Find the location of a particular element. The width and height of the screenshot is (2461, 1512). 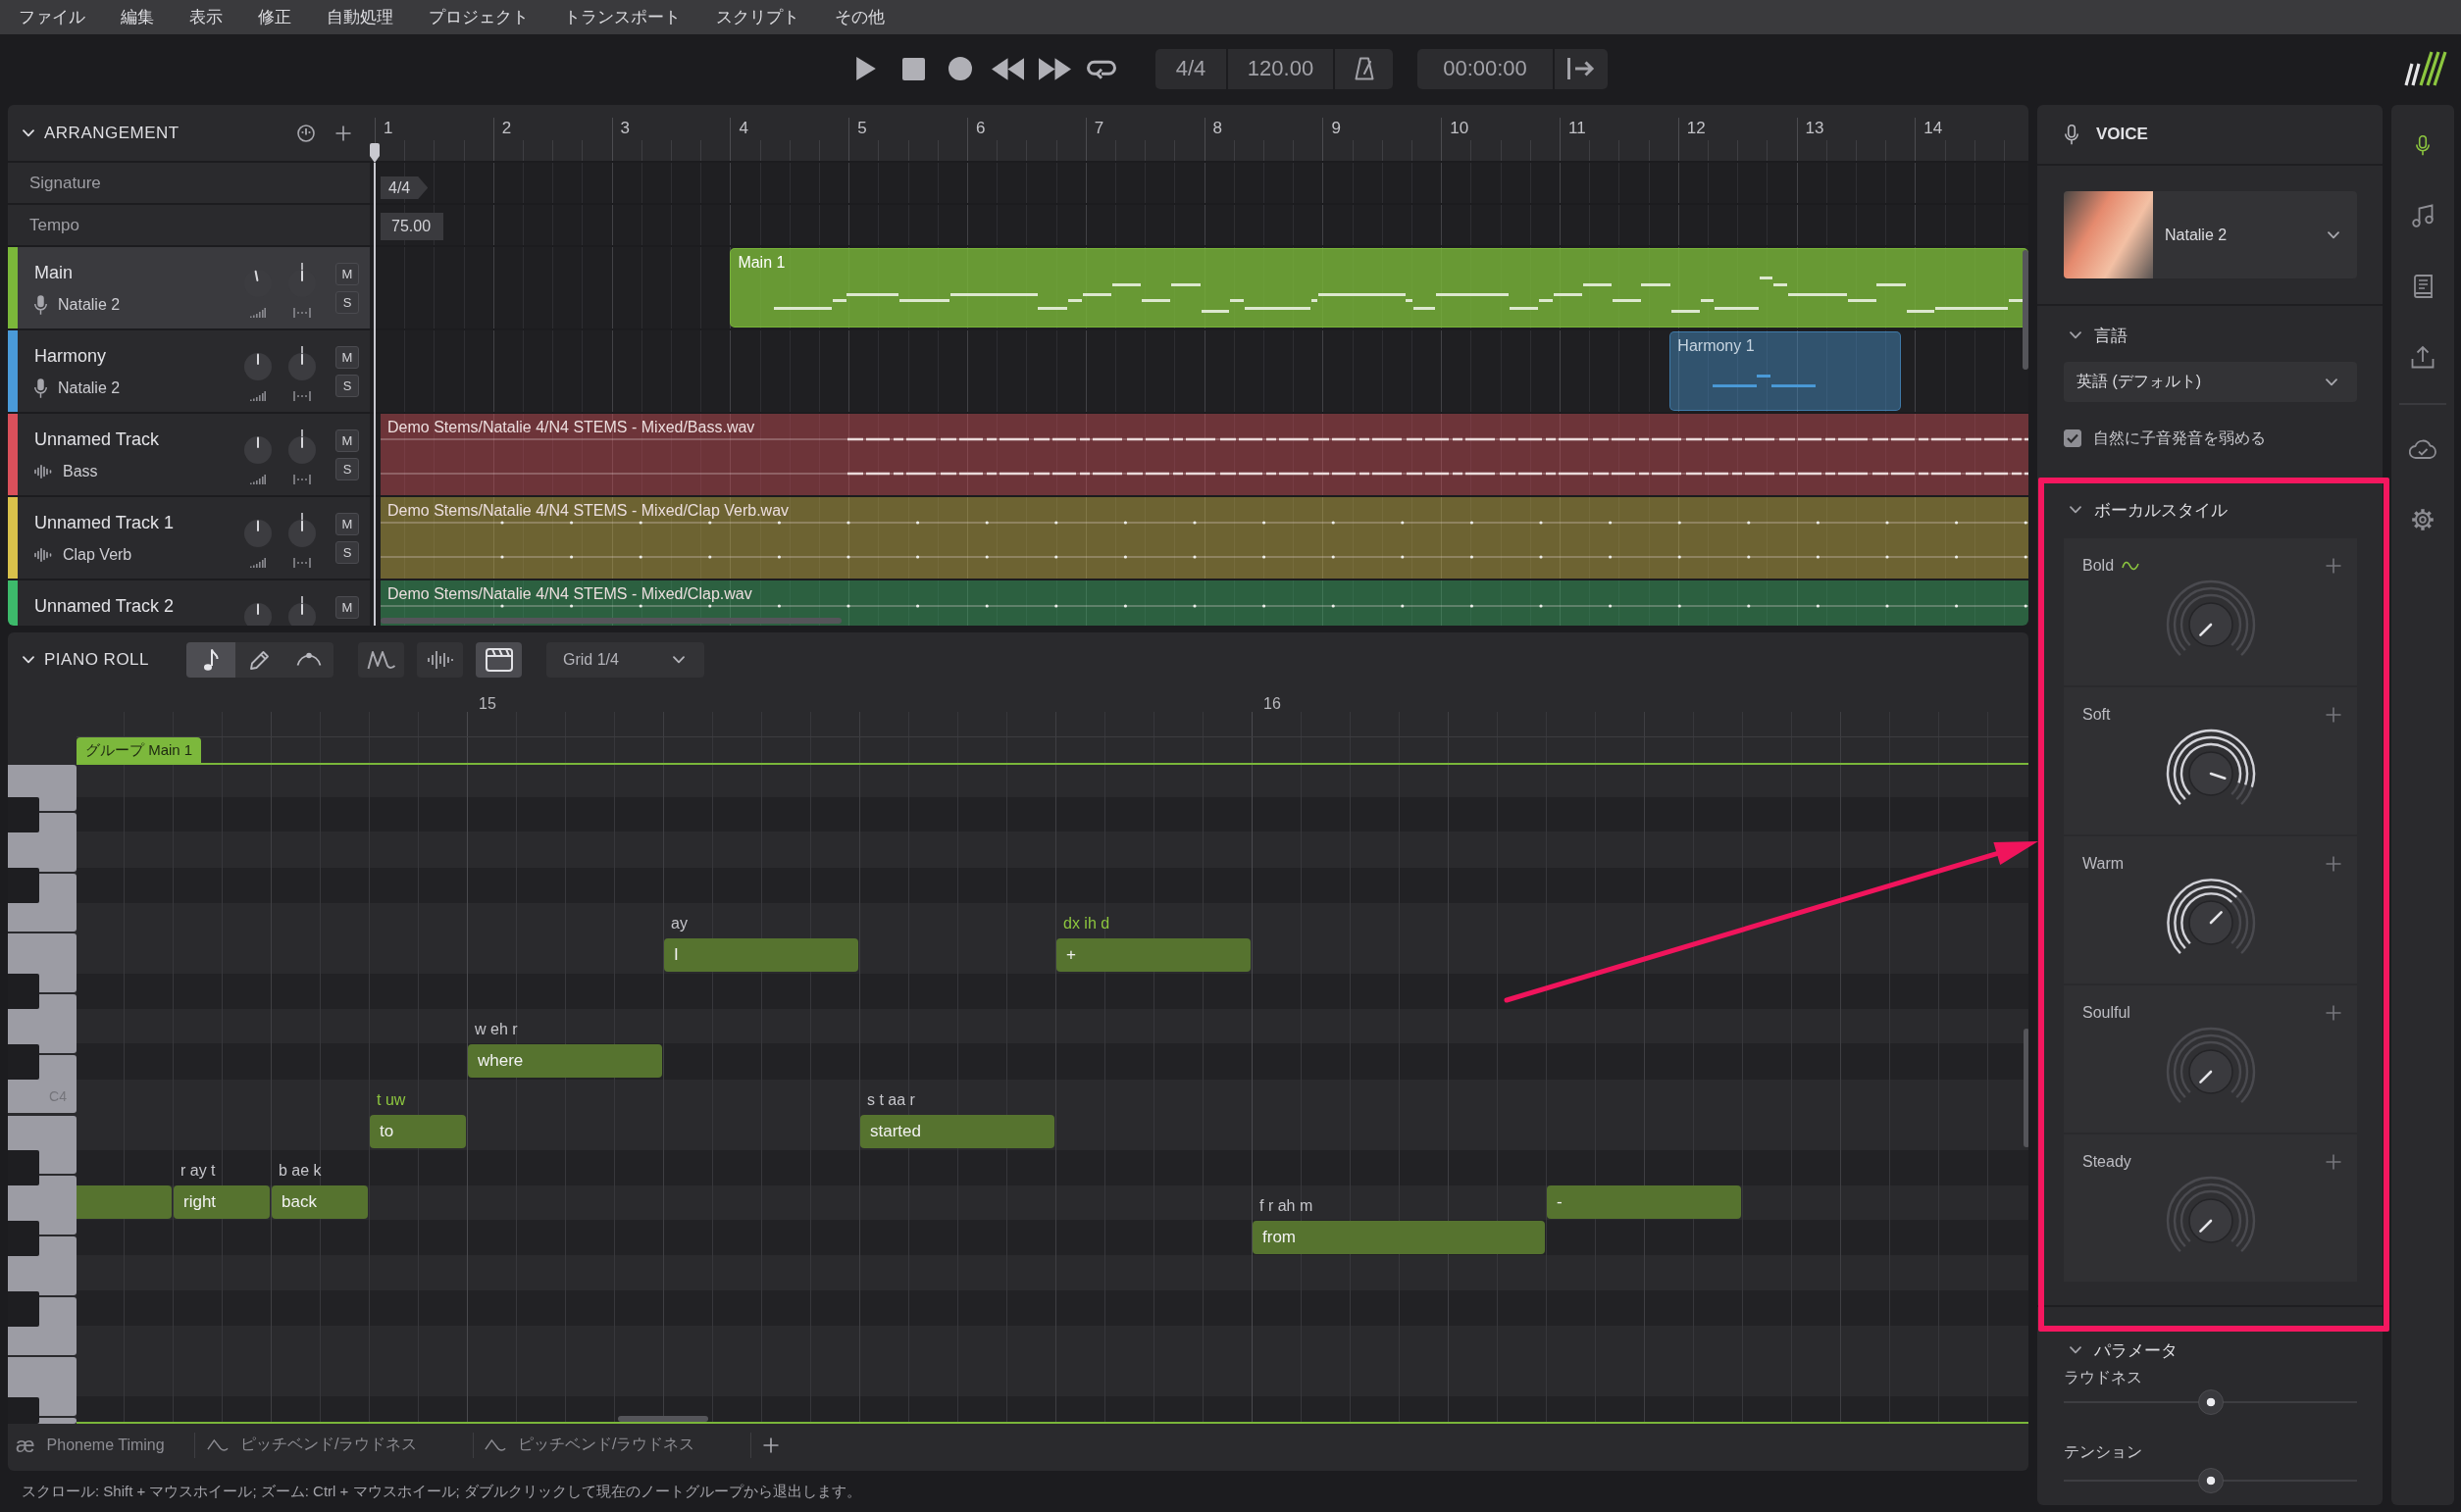

section-header: ボーカルスタイル is located at coordinates (2210, 510).